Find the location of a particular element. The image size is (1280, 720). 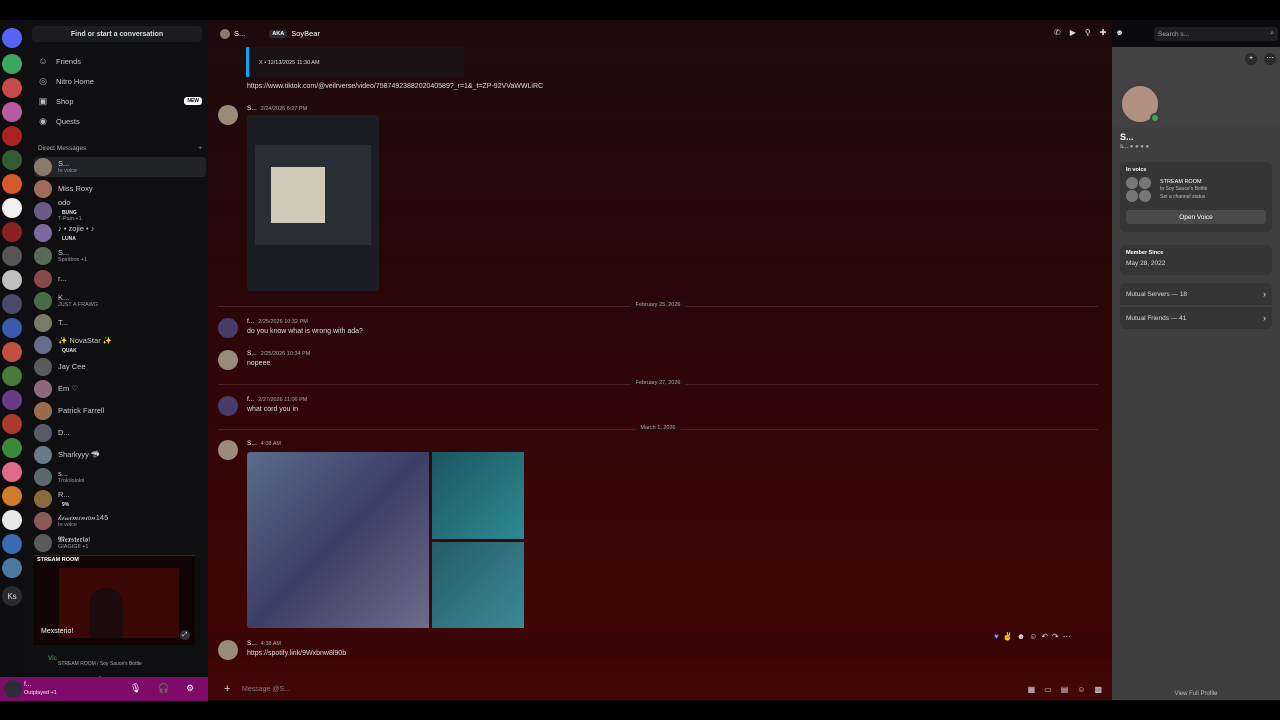

home-icon is located at coordinates (12, 38).